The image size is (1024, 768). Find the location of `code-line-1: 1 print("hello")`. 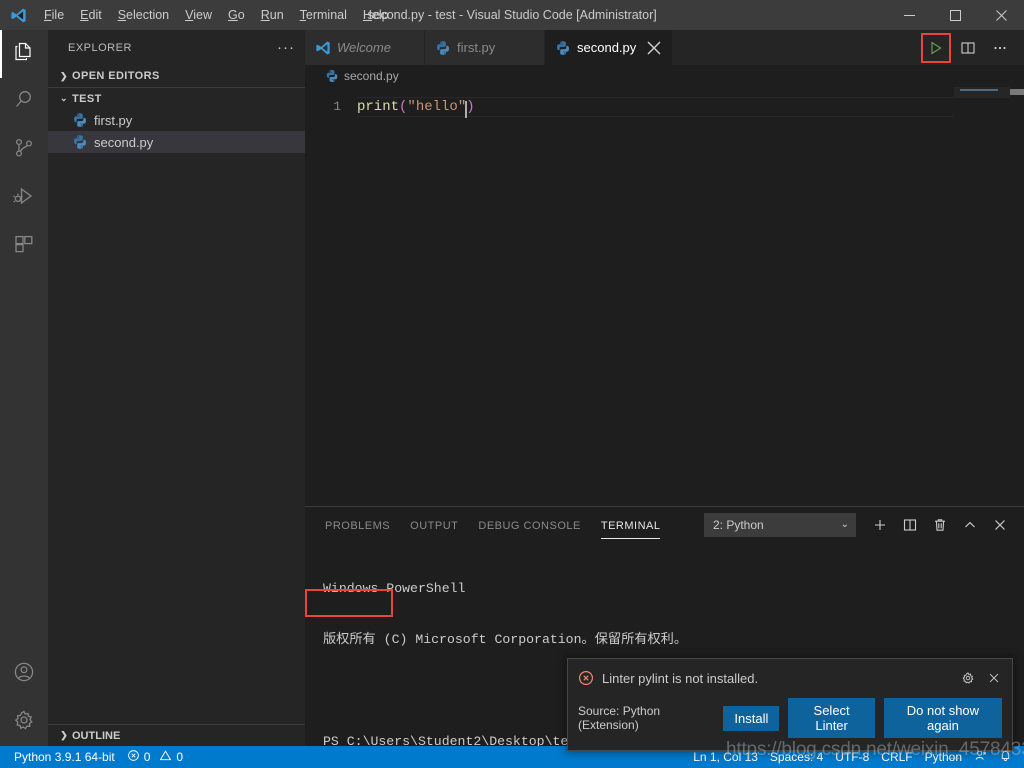

code-line-1: 1 print("hello") is located at coordinates (664, 107).